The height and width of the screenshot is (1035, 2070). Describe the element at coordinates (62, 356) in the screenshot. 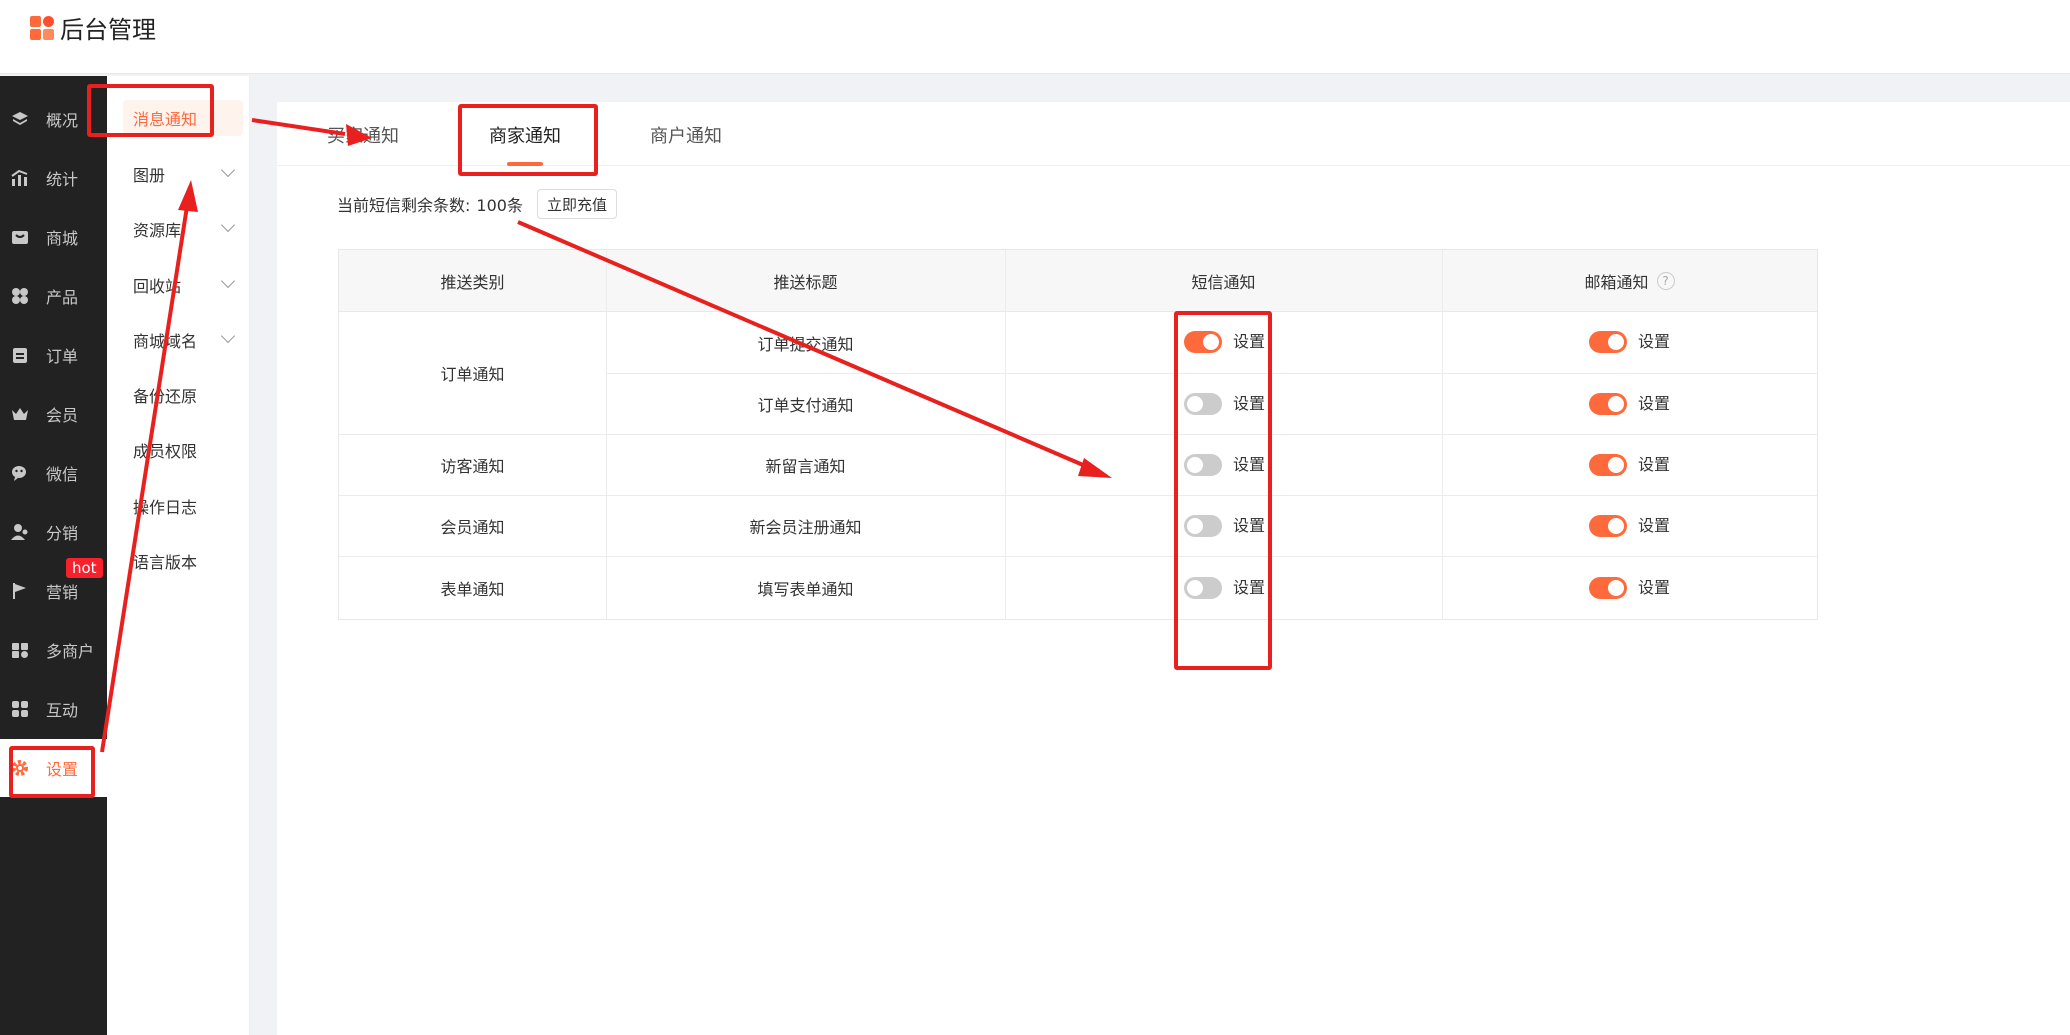

I see `sidebar-item-label: 订单` at that location.